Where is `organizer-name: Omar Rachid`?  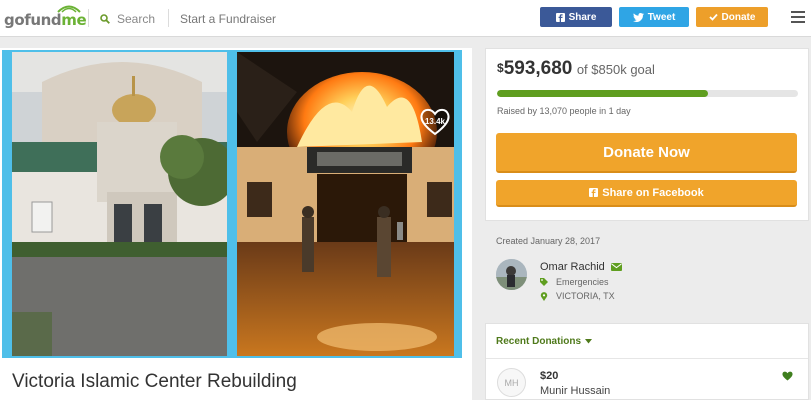 organizer-name: Omar Rachid is located at coordinates (572, 267).